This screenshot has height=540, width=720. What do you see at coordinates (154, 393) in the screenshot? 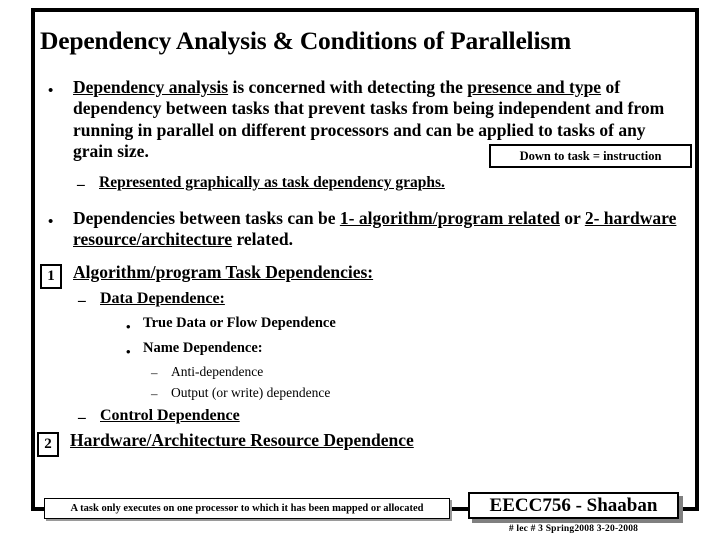
I see `dash-marker-output-dependence: –` at bounding box center [154, 393].